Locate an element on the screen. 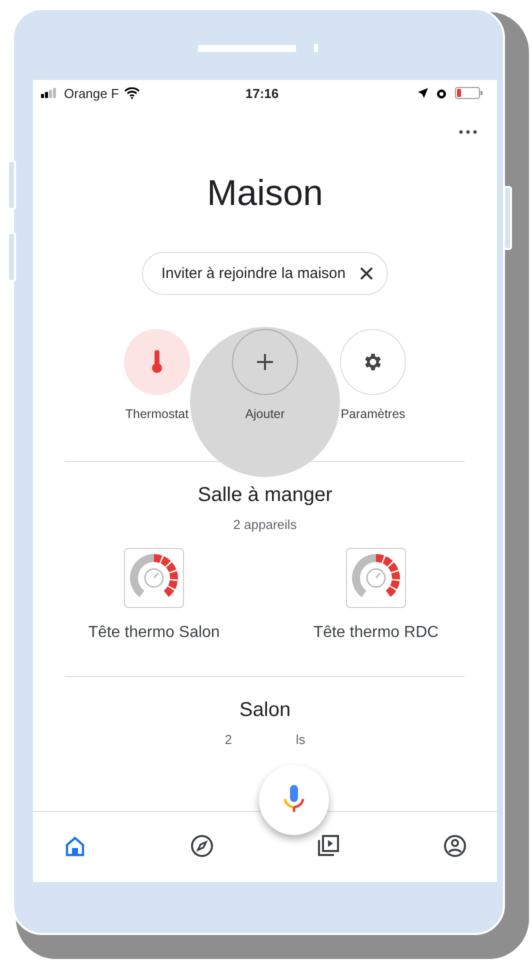 The height and width of the screenshot is (961, 532). wifi-icon is located at coordinates (132, 93).